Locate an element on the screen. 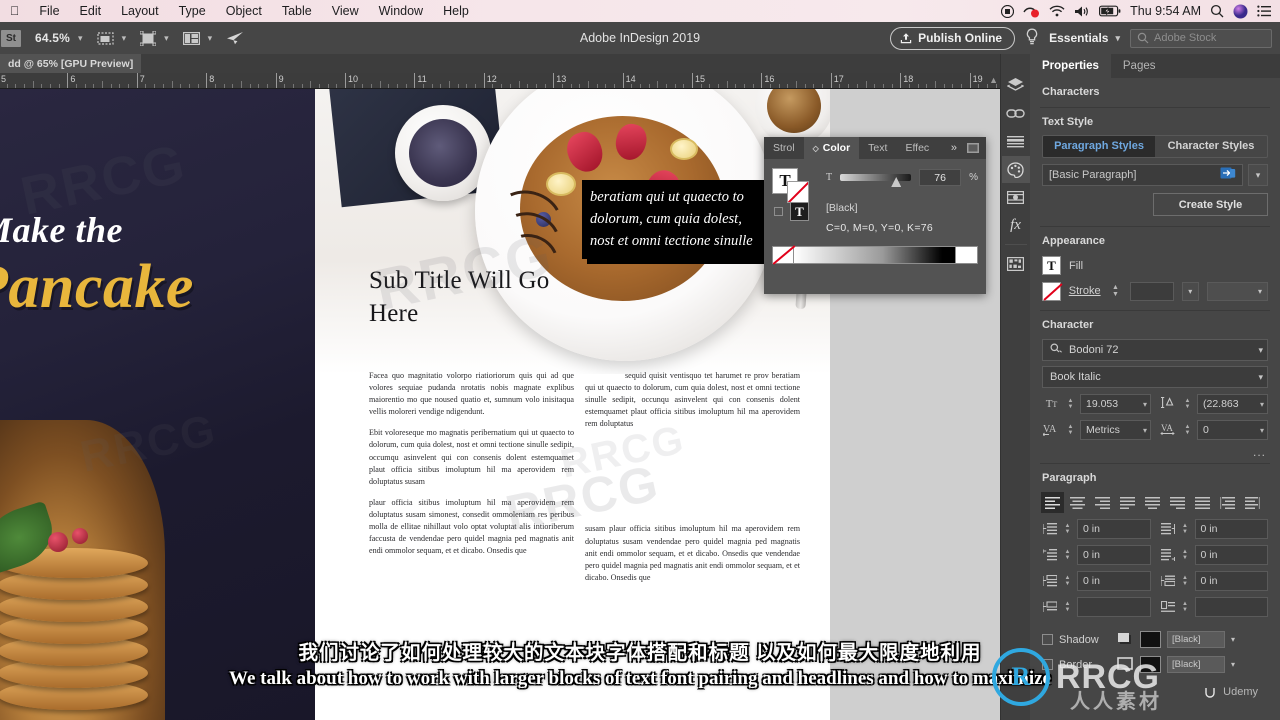 This screenshot has height=720, width=1280. border-row: Border [Black] ▾ is located at coordinates (1155, 664).